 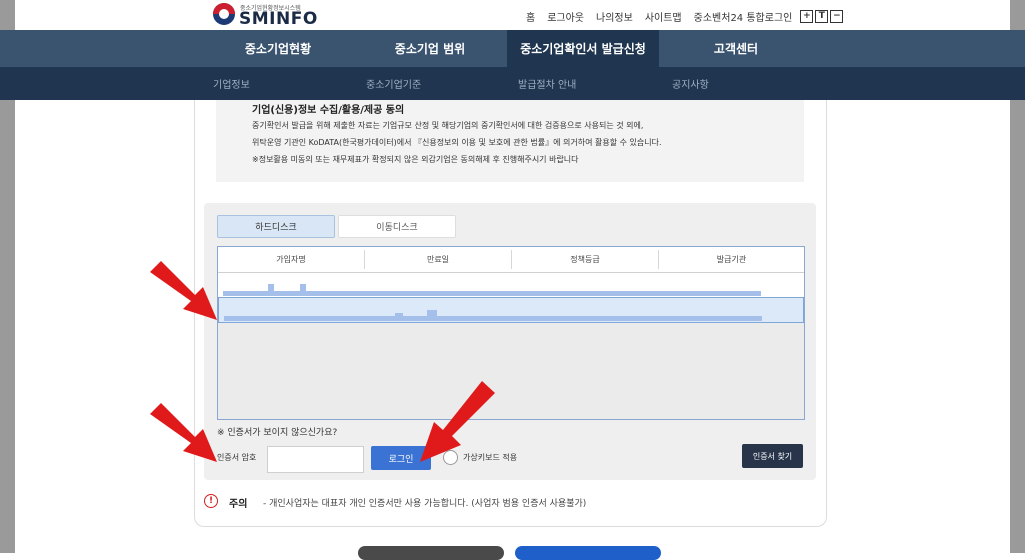 I want to click on subnav-notices: 공지사항, so click(x=690, y=83).